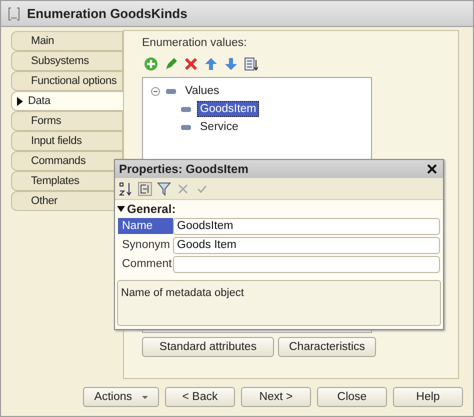 The height and width of the screenshot is (417, 474). I want to click on window-title: Enumeration GoodsKinds, so click(107, 13).